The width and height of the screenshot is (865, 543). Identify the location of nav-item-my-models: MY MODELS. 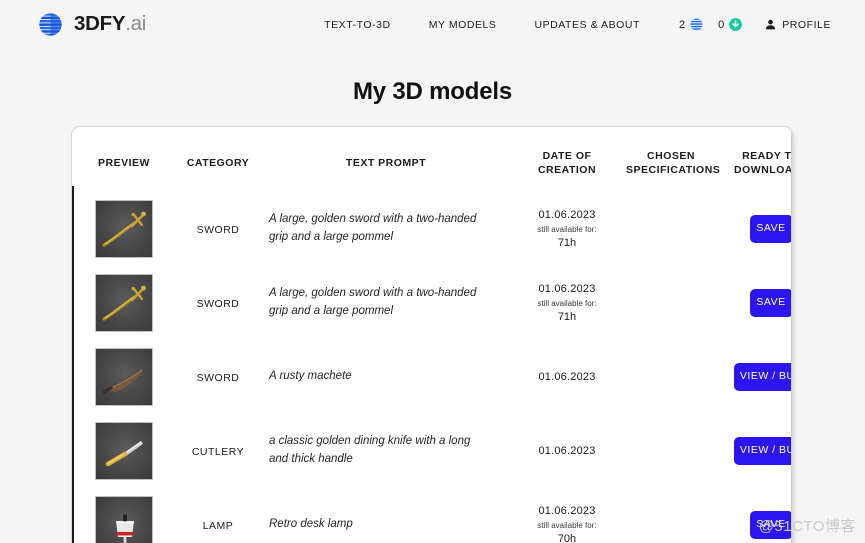
(463, 25).